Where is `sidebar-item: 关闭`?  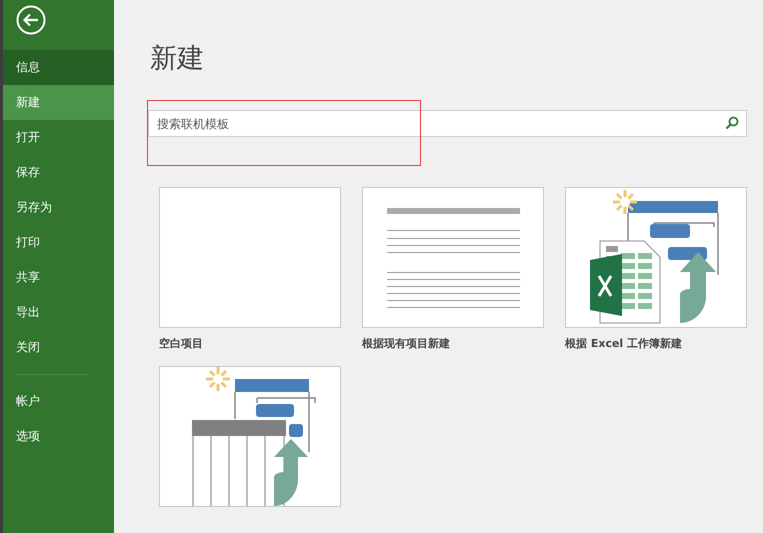
sidebar-item: 关闭 is located at coordinates (58, 347).